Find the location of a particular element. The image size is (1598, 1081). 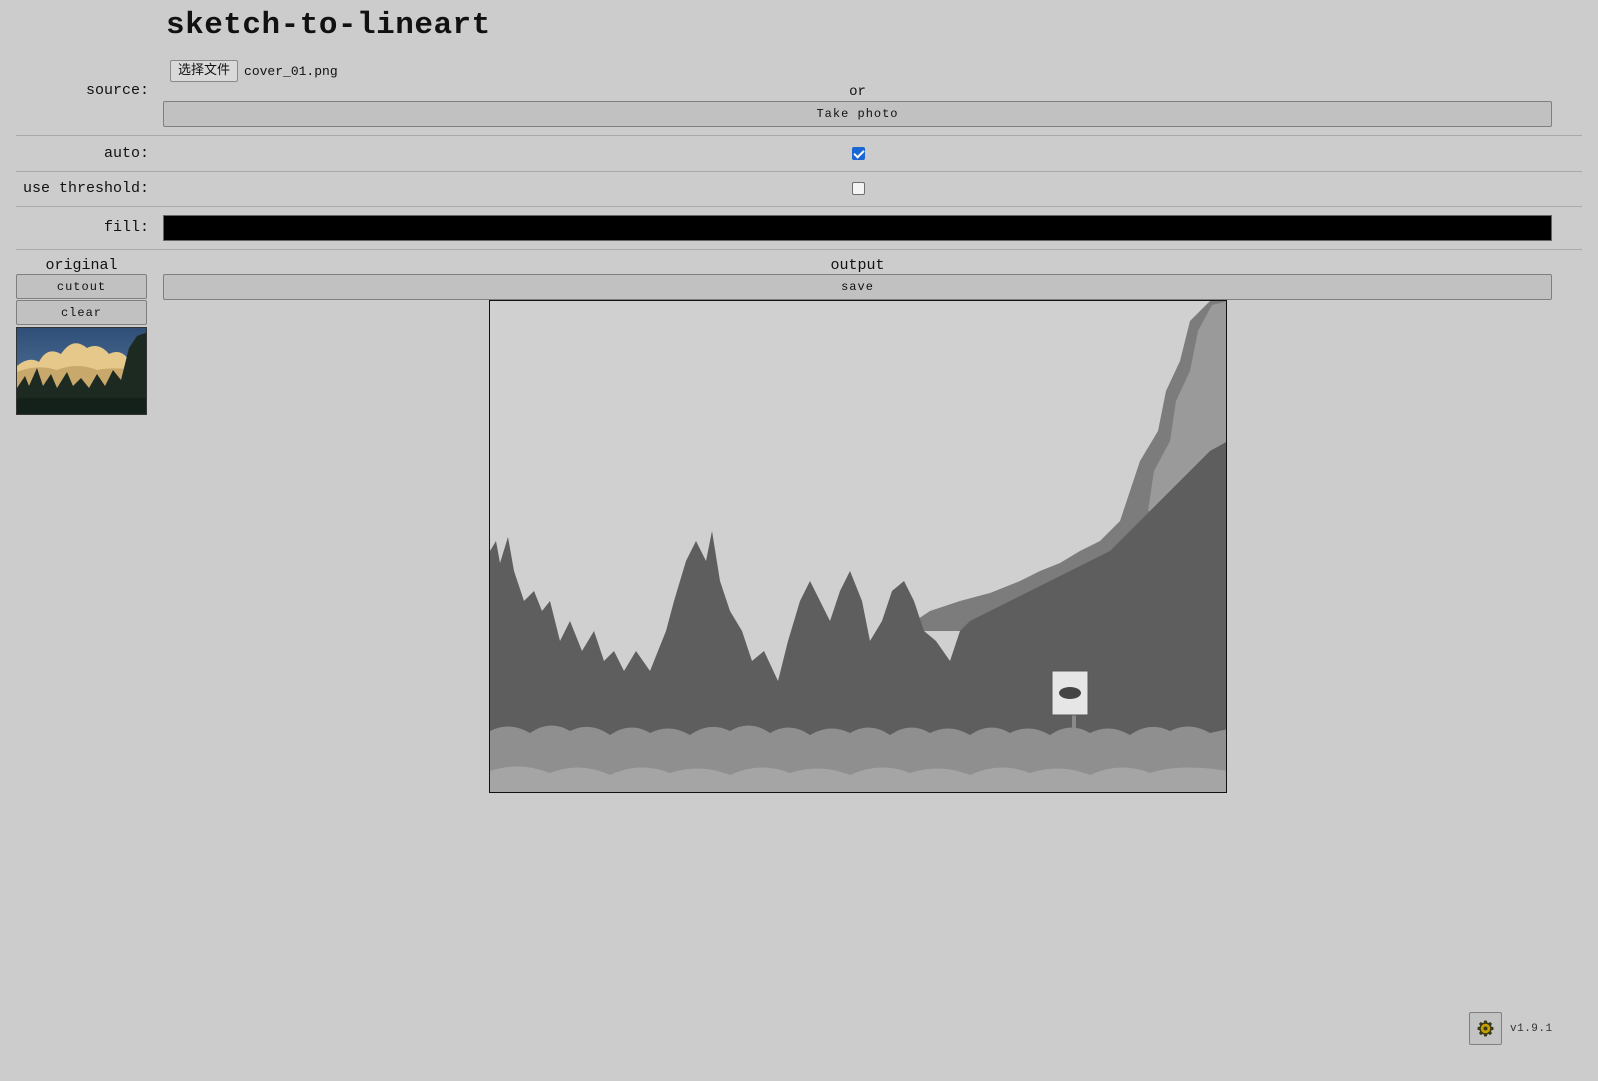

settings-button is located at coordinates (1485, 1028).